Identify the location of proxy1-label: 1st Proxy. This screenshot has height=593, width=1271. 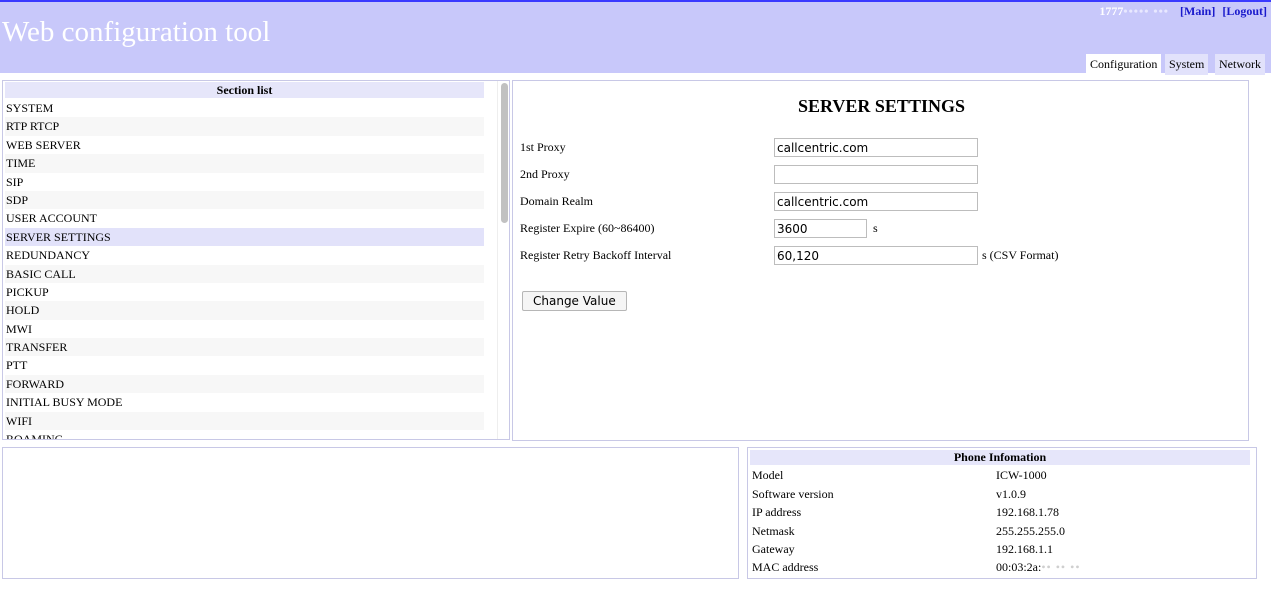
(543, 147).